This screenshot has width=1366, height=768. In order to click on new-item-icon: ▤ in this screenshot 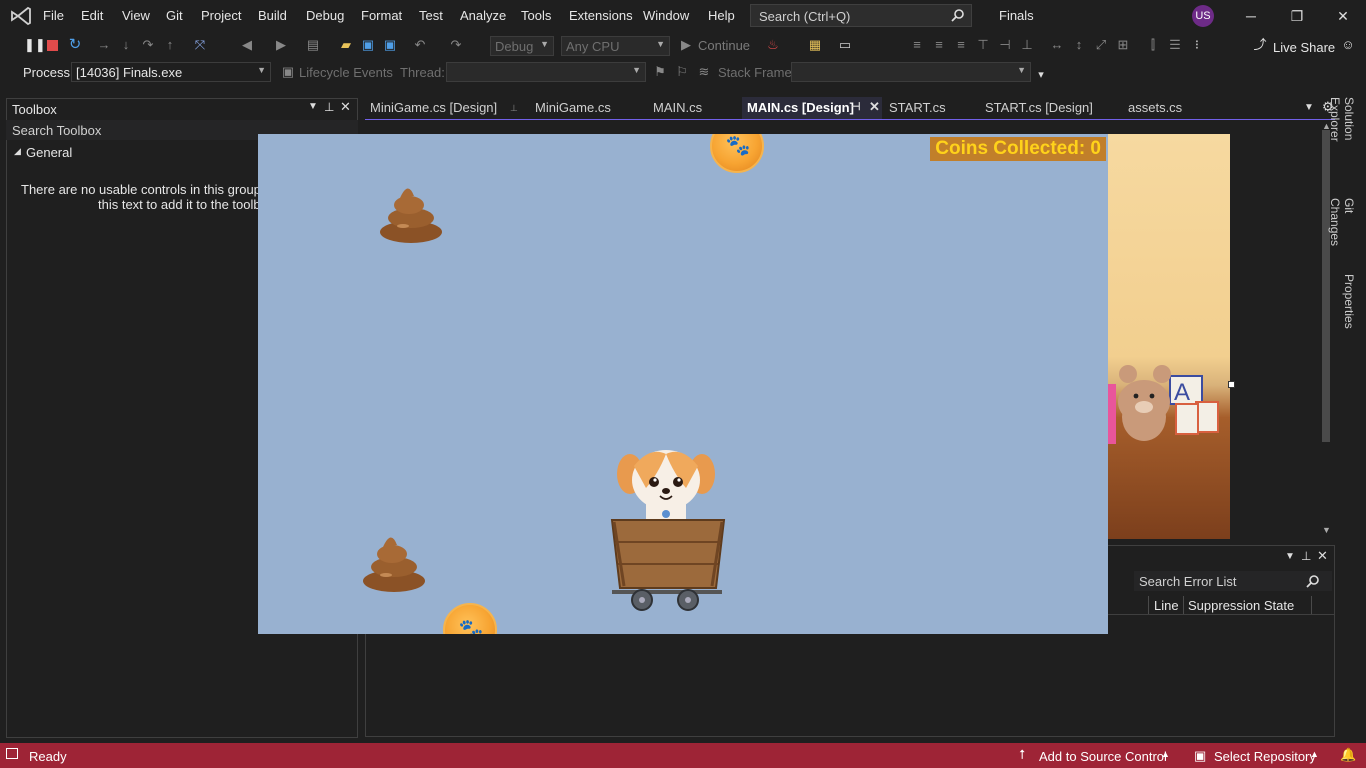, I will do `click(313, 45)`.